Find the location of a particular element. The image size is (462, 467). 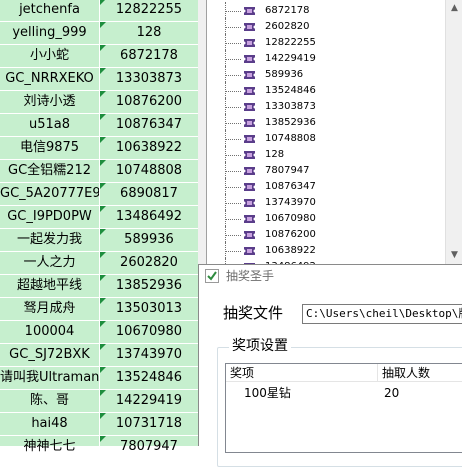

sheet-row: 100004 10670980 is located at coordinates (99, 332).